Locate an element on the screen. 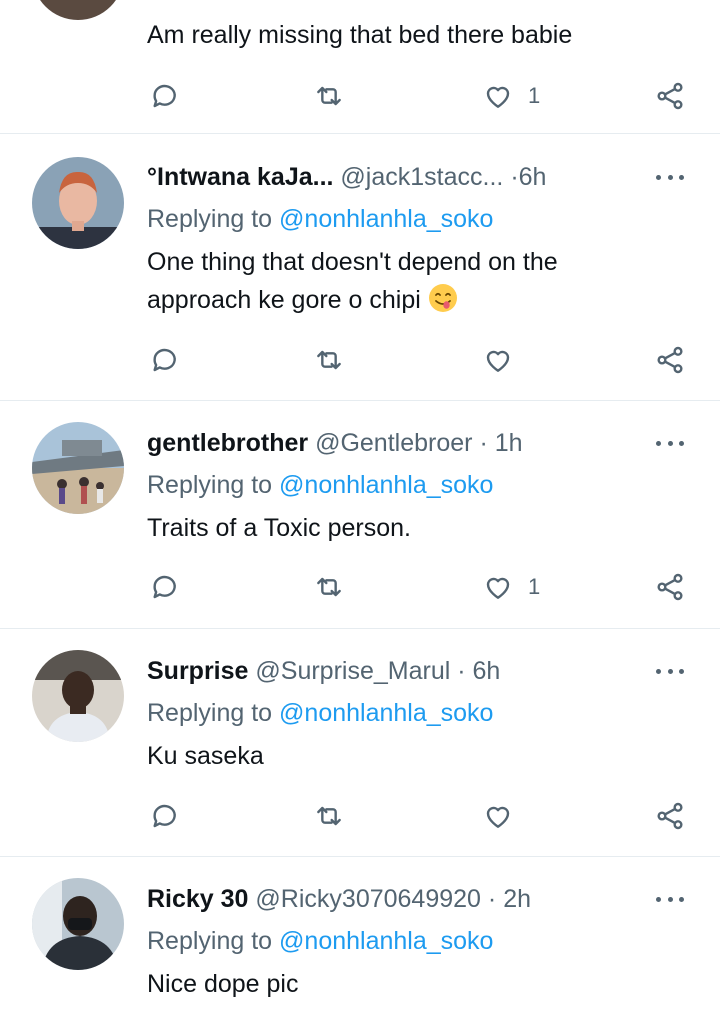 This screenshot has height=1012, width=720. display-name: gentlebrother is located at coordinates (227, 443).